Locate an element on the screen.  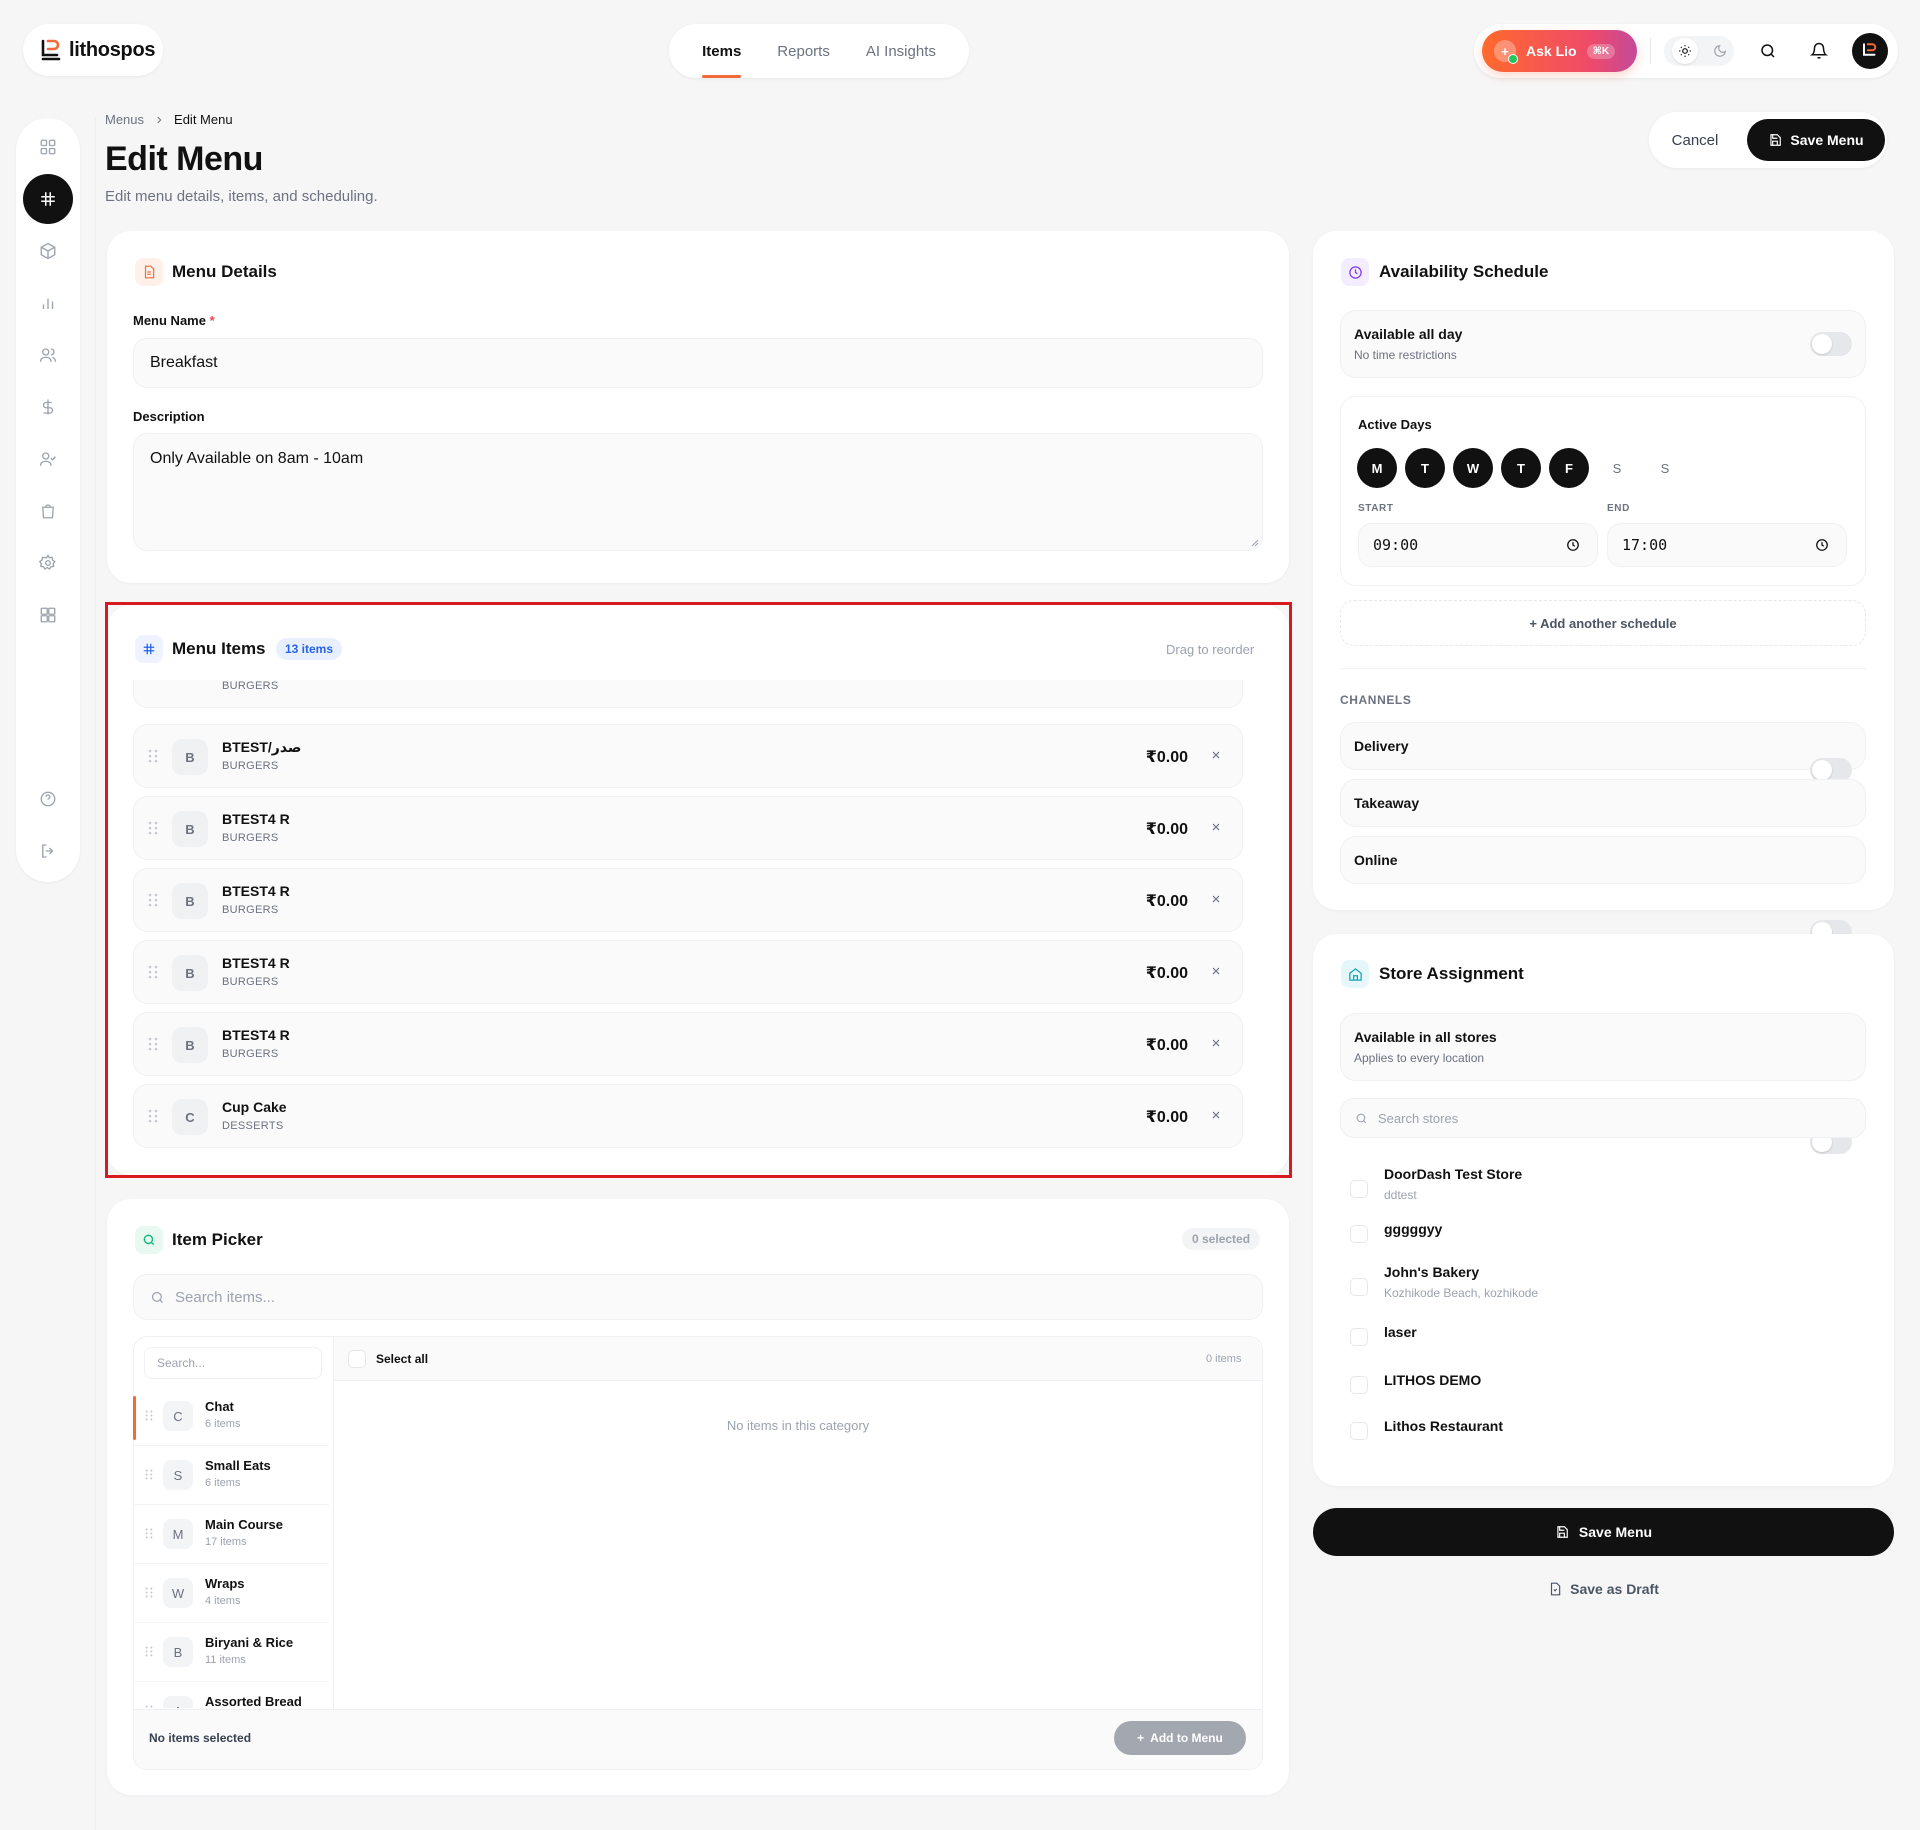
tab-reports: Reports is located at coordinates (803, 51).